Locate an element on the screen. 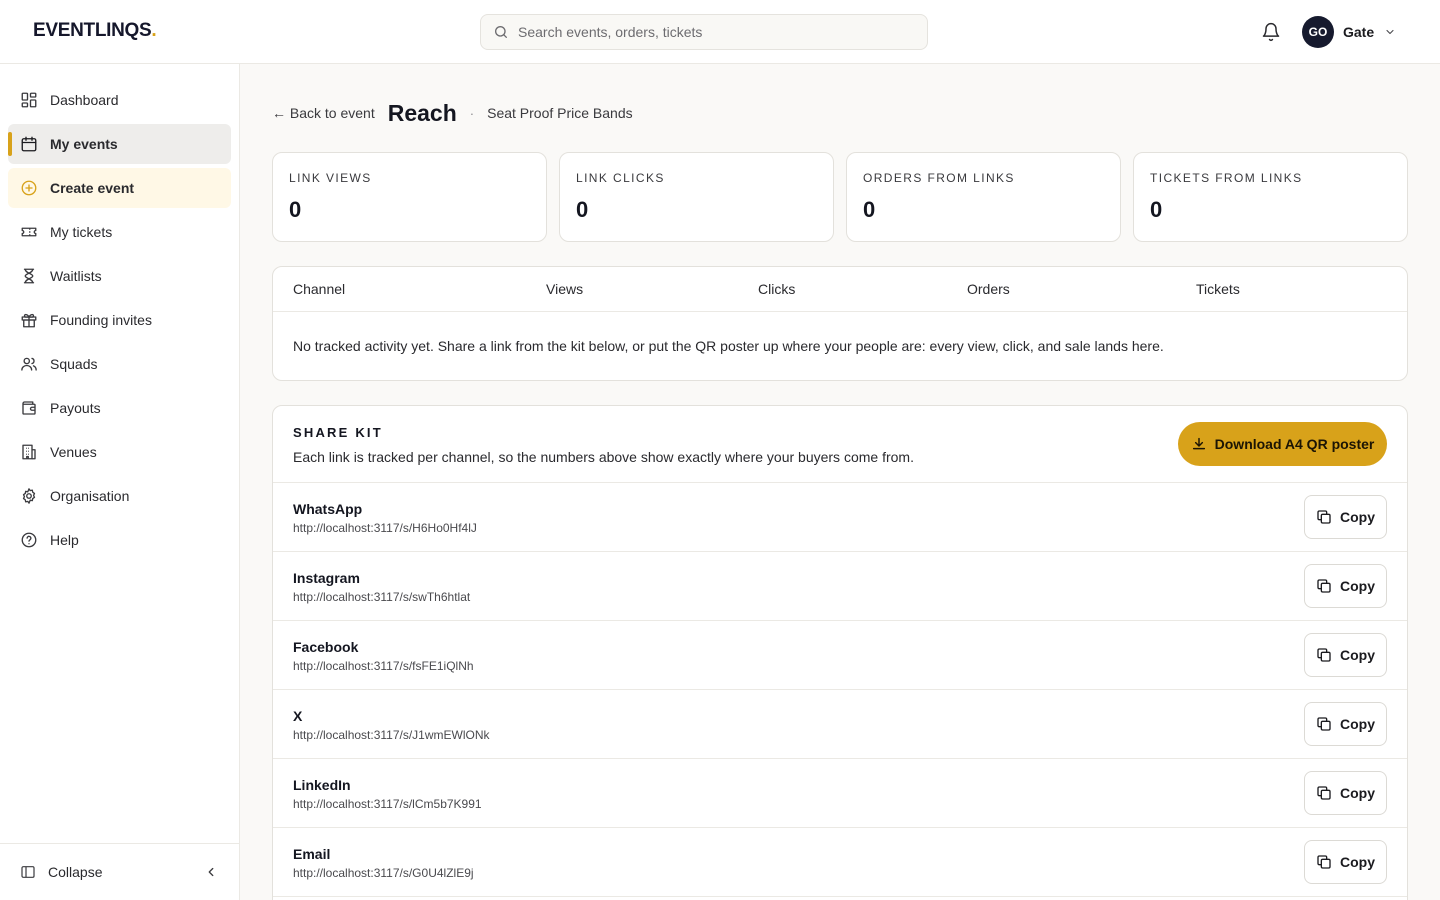 The width and height of the screenshot is (1440, 900). download-qr-poster-button: Download A4 QR poster is located at coordinates (1282, 444).